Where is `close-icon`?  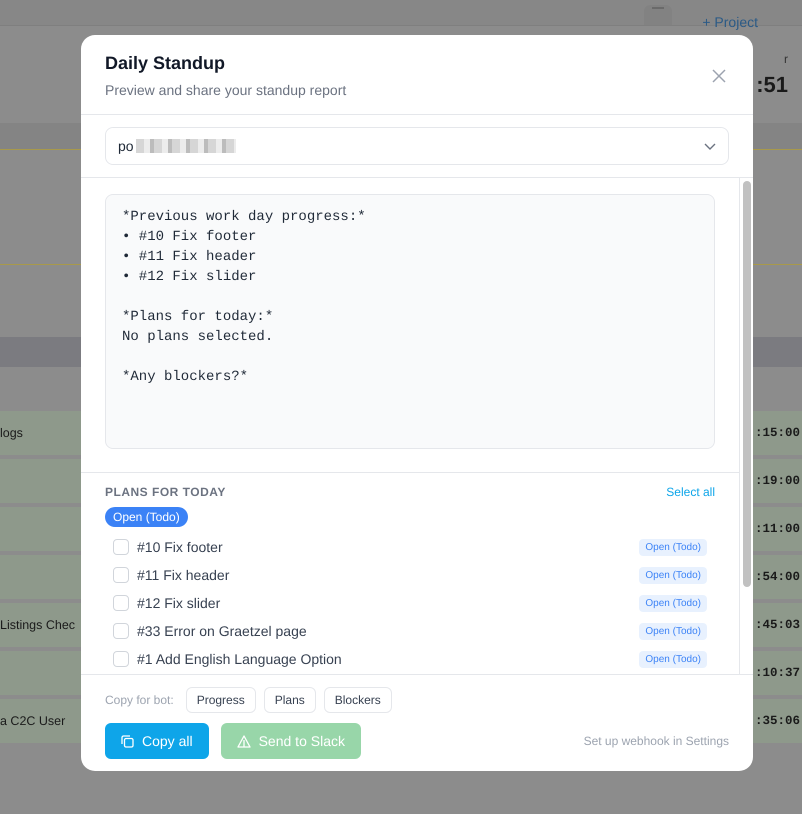
close-icon is located at coordinates (719, 76).